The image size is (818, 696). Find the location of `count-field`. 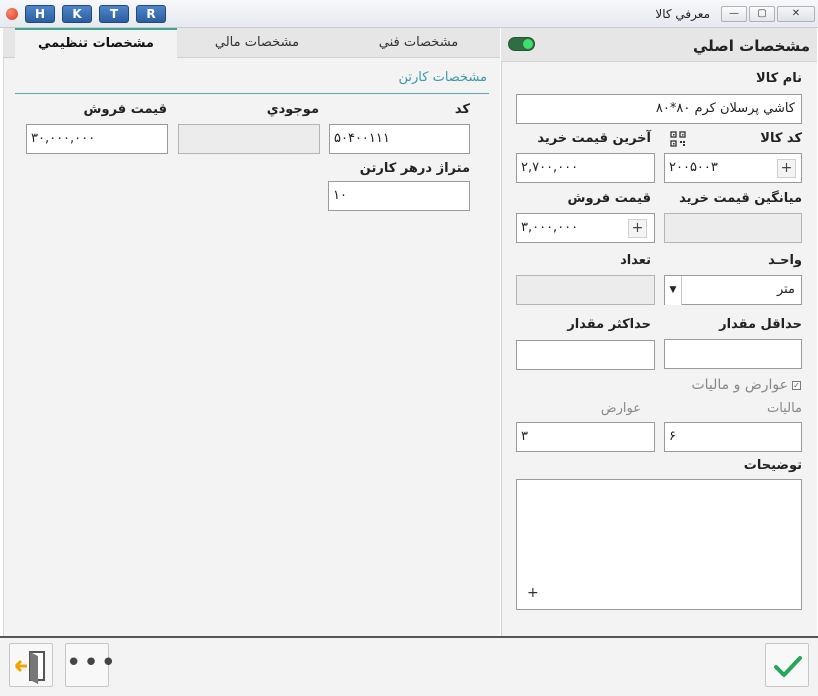

count-field is located at coordinates (585, 290).